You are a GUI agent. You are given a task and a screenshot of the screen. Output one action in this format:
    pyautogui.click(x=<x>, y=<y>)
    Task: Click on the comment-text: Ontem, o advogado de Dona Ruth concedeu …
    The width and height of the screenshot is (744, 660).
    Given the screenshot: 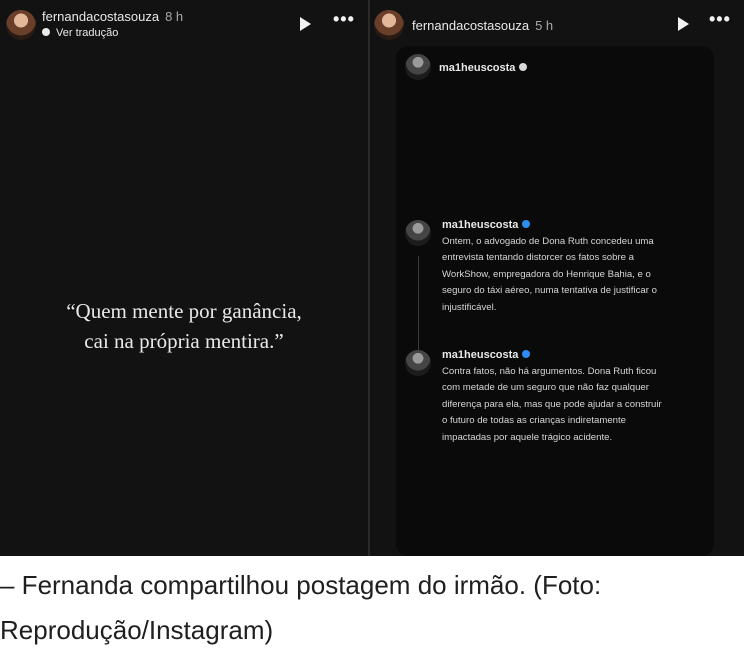 What is the action you would take?
    pyautogui.click(x=573, y=275)
    